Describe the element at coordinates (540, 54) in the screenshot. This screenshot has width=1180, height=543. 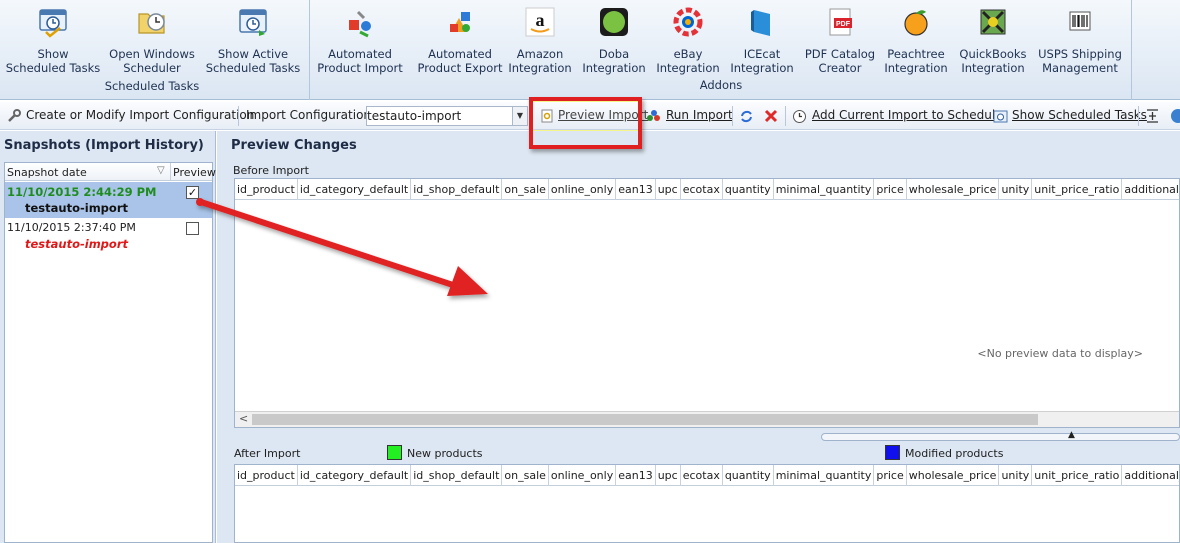
I see `amazon-line1: Amazon` at that location.